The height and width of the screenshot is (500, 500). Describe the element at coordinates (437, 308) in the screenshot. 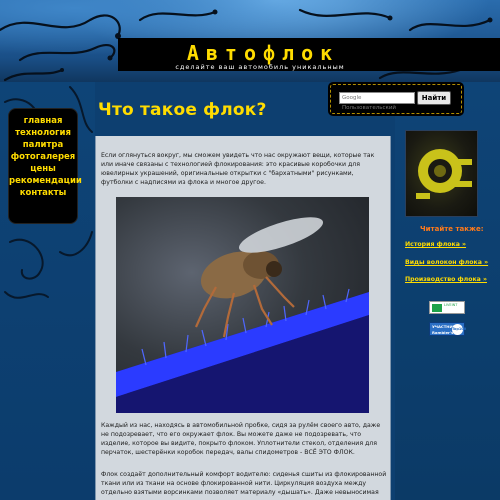

I see `counter-icon` at that location.